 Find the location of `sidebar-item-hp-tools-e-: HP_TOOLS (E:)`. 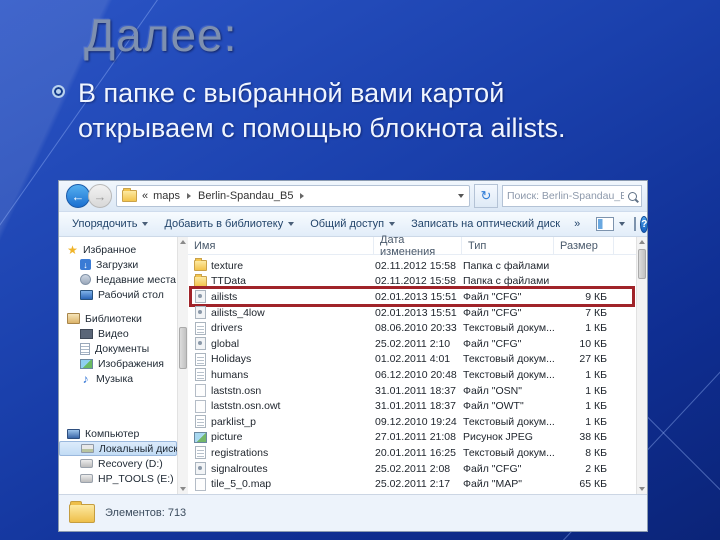

sidebar-item-hp-tools-e-: HP_TOOLS (E:) is located at coordinates (118, 478).